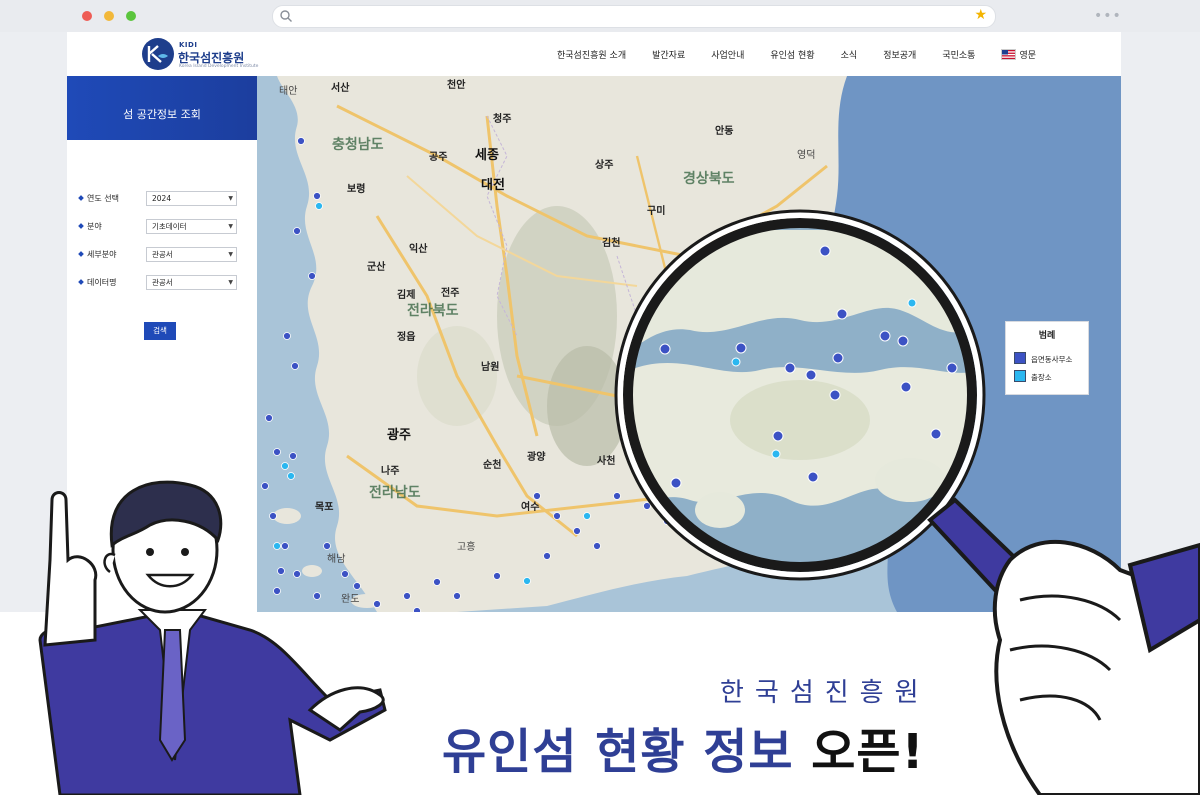 Image resolution: width=1200 pixels, height=795 pixels. Describe the element at coordinates (1009, 54) in the screenshot. I see `us-flag-icon` at that location.